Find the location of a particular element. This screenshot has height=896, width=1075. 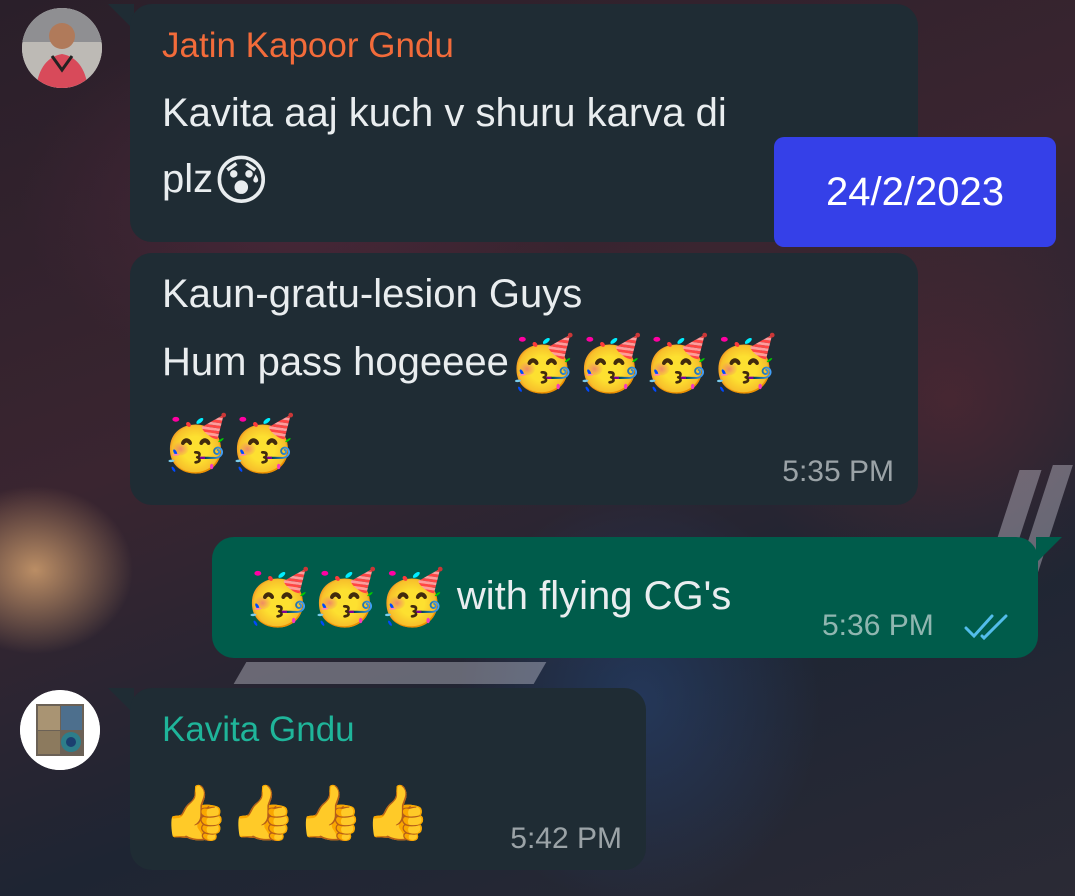

message-text: plz is located at coordinates (188, 179).